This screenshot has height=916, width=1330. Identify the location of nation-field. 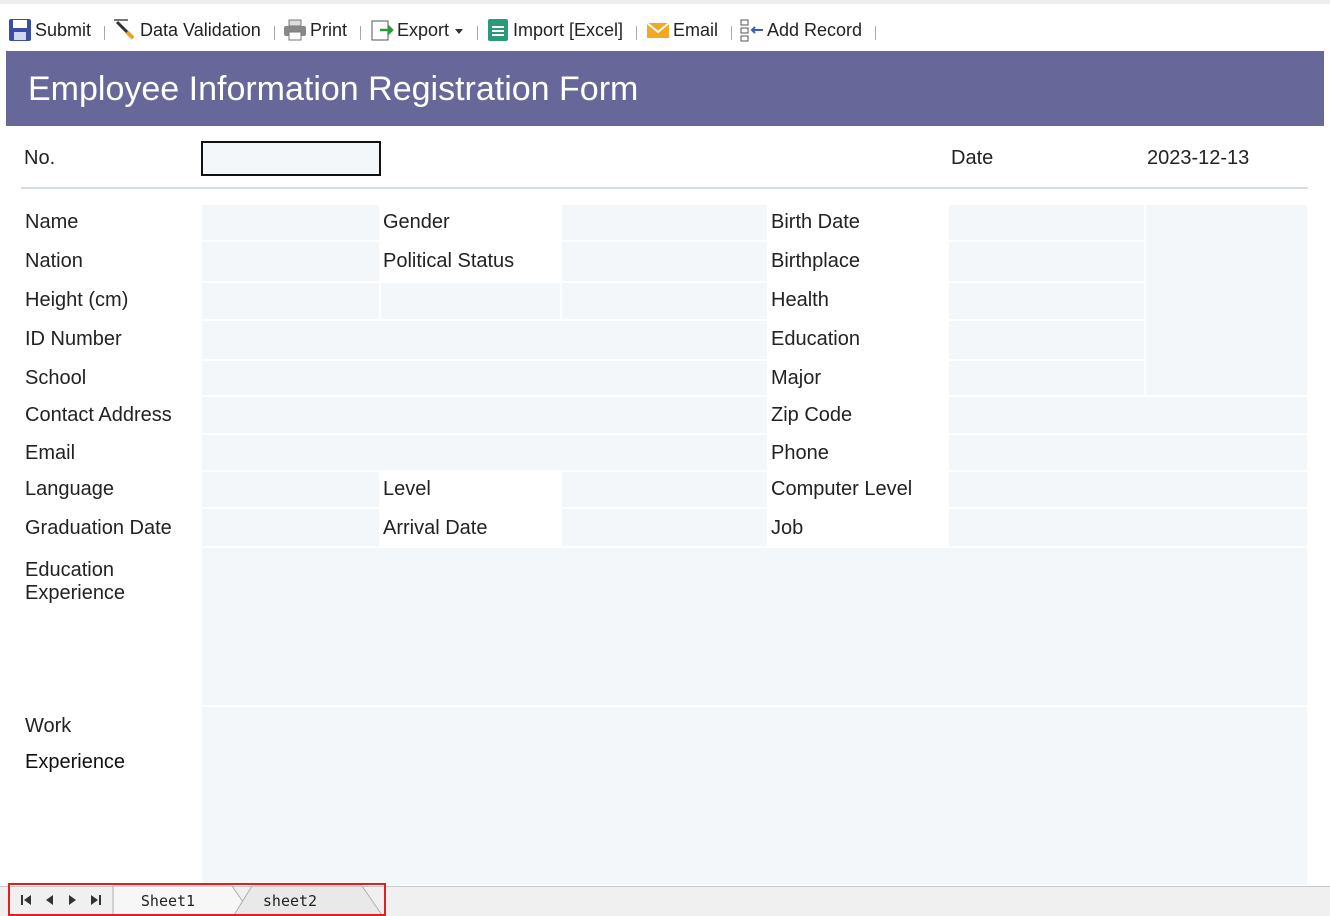
(291, 262).